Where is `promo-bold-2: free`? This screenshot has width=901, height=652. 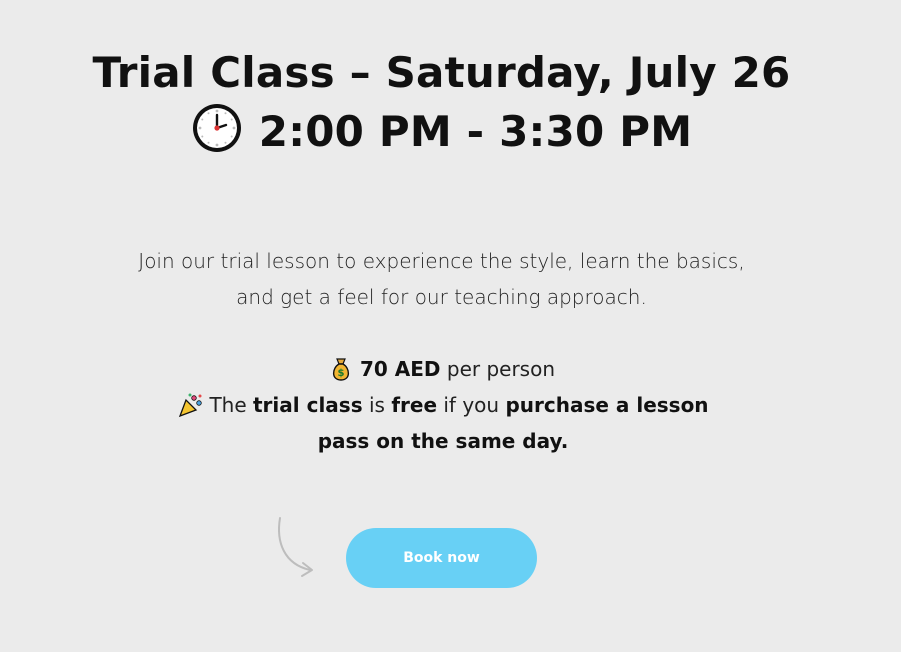 promo-bold-2: free is located at coordinates (414, 405).